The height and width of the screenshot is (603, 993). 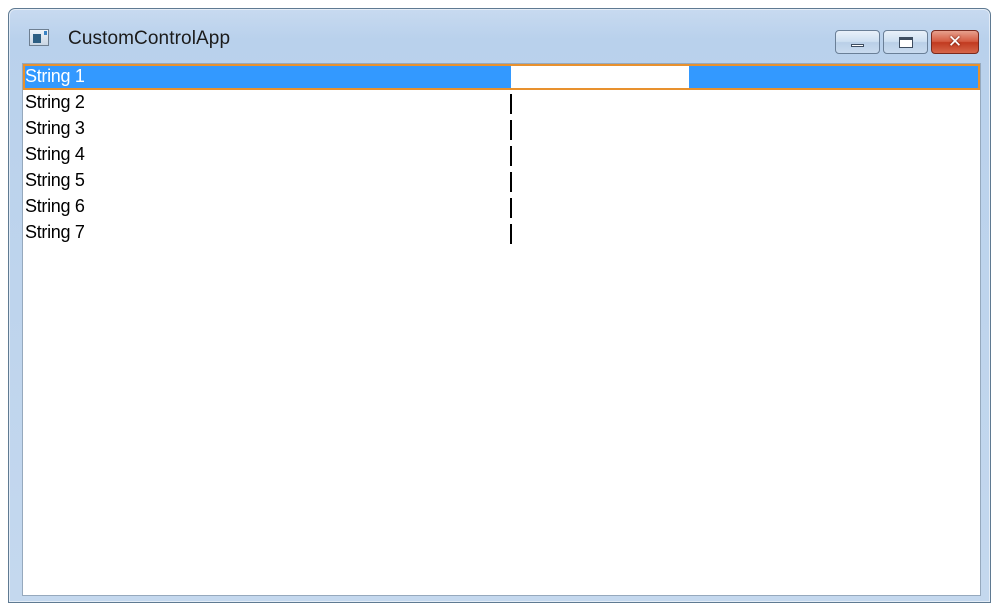 I want to click on list-item: String 7, so click(x=501, y=233).